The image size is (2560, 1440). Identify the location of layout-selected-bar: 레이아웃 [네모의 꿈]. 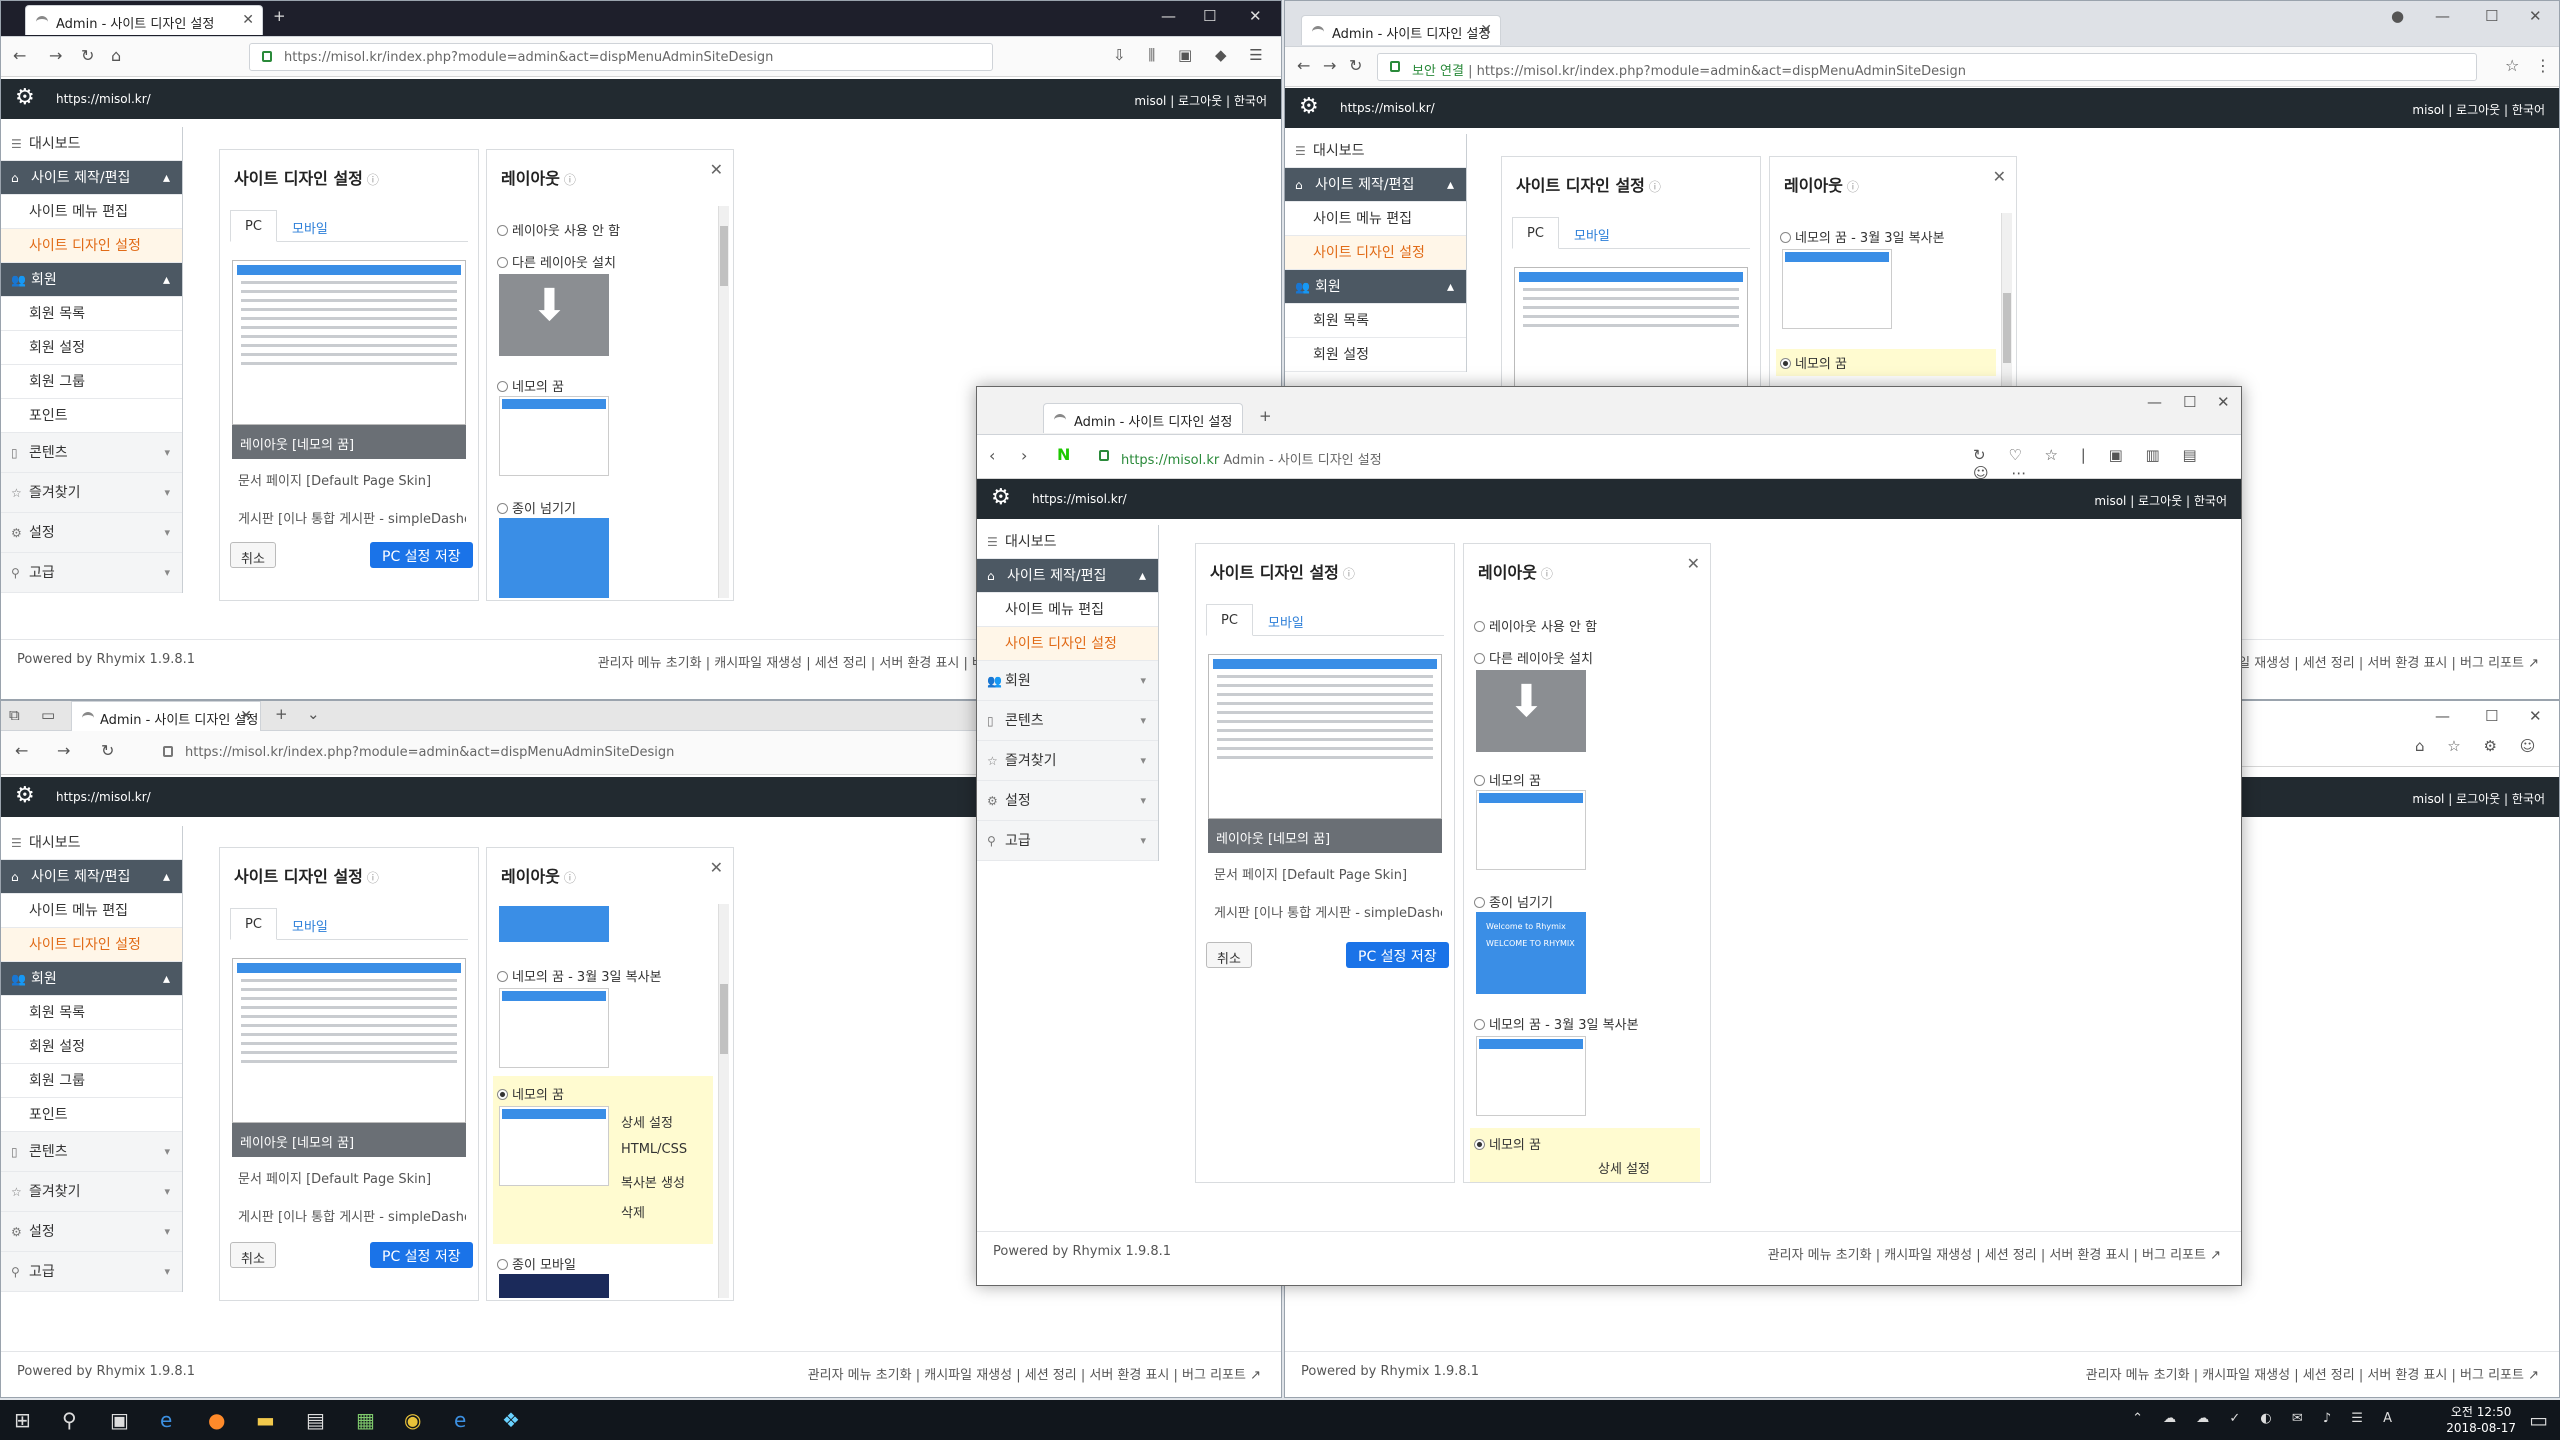
(1325, 836).